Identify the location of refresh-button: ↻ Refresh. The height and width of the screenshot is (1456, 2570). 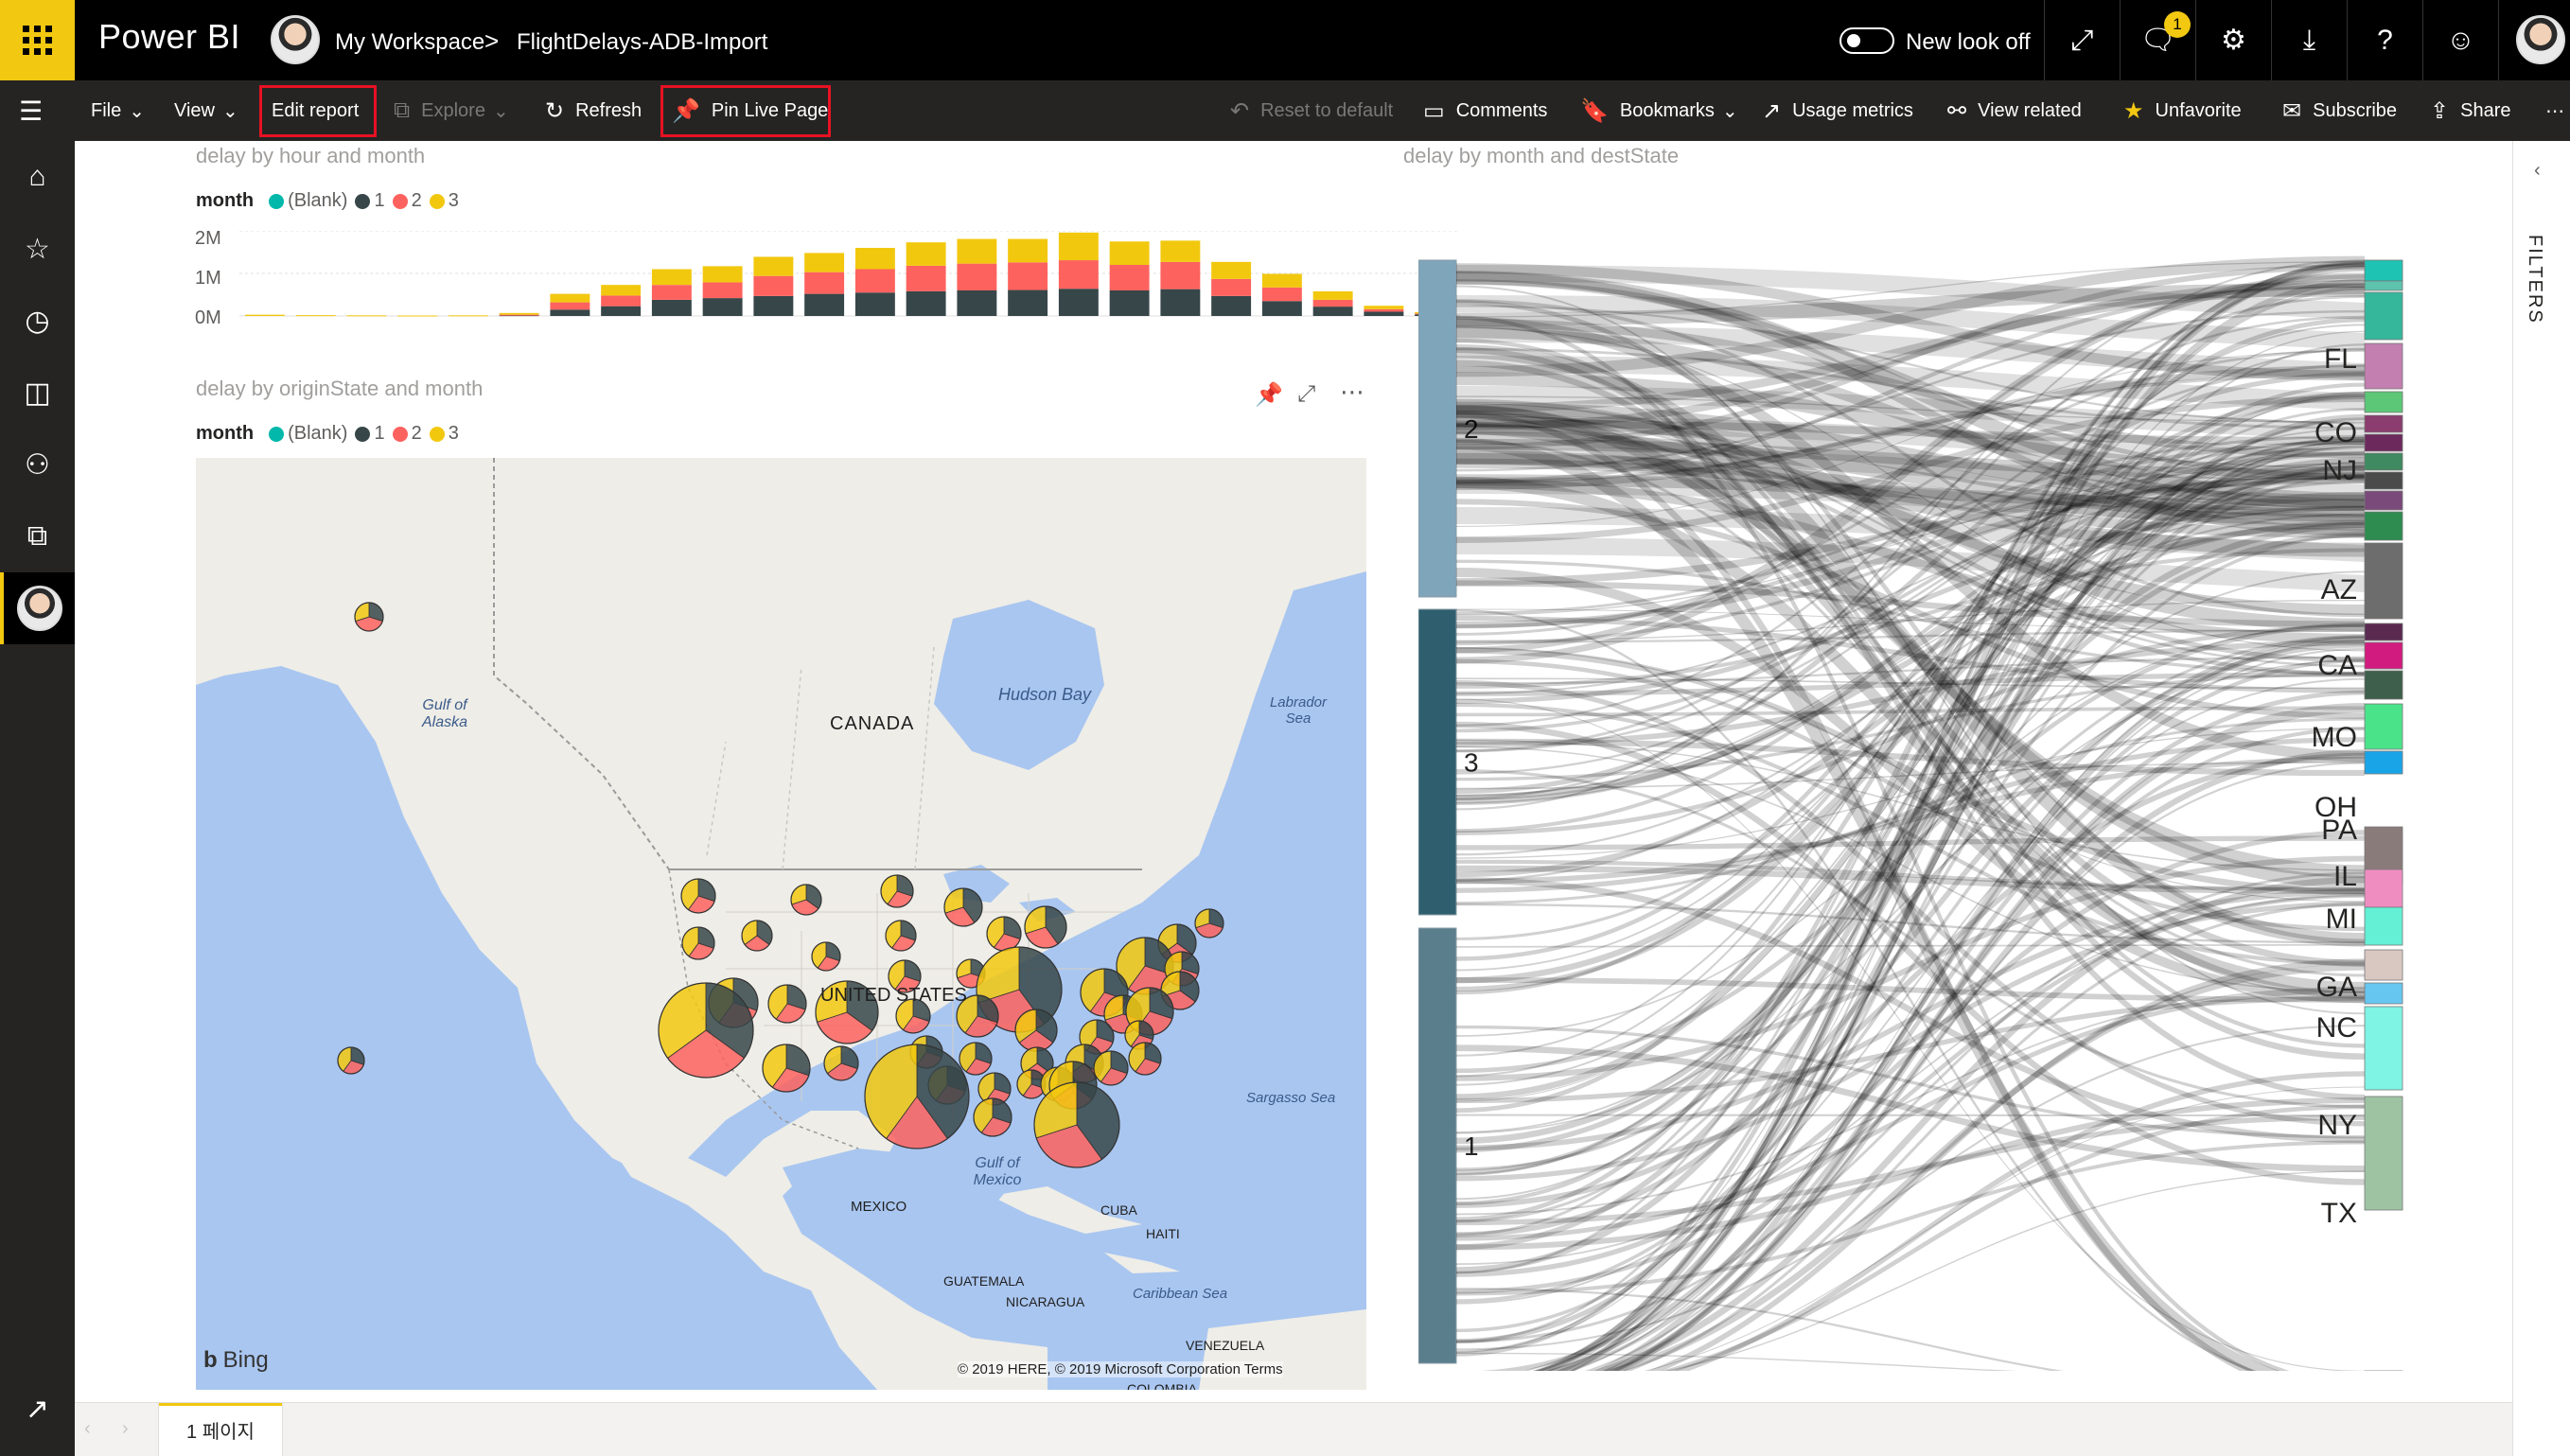
(593, 110).